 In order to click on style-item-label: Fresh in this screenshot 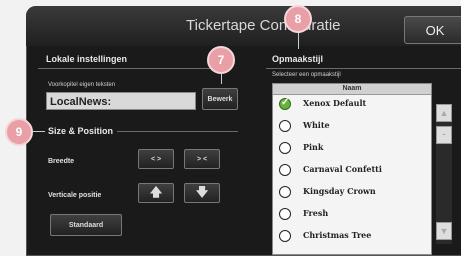, I will do `click(316, 213)`.